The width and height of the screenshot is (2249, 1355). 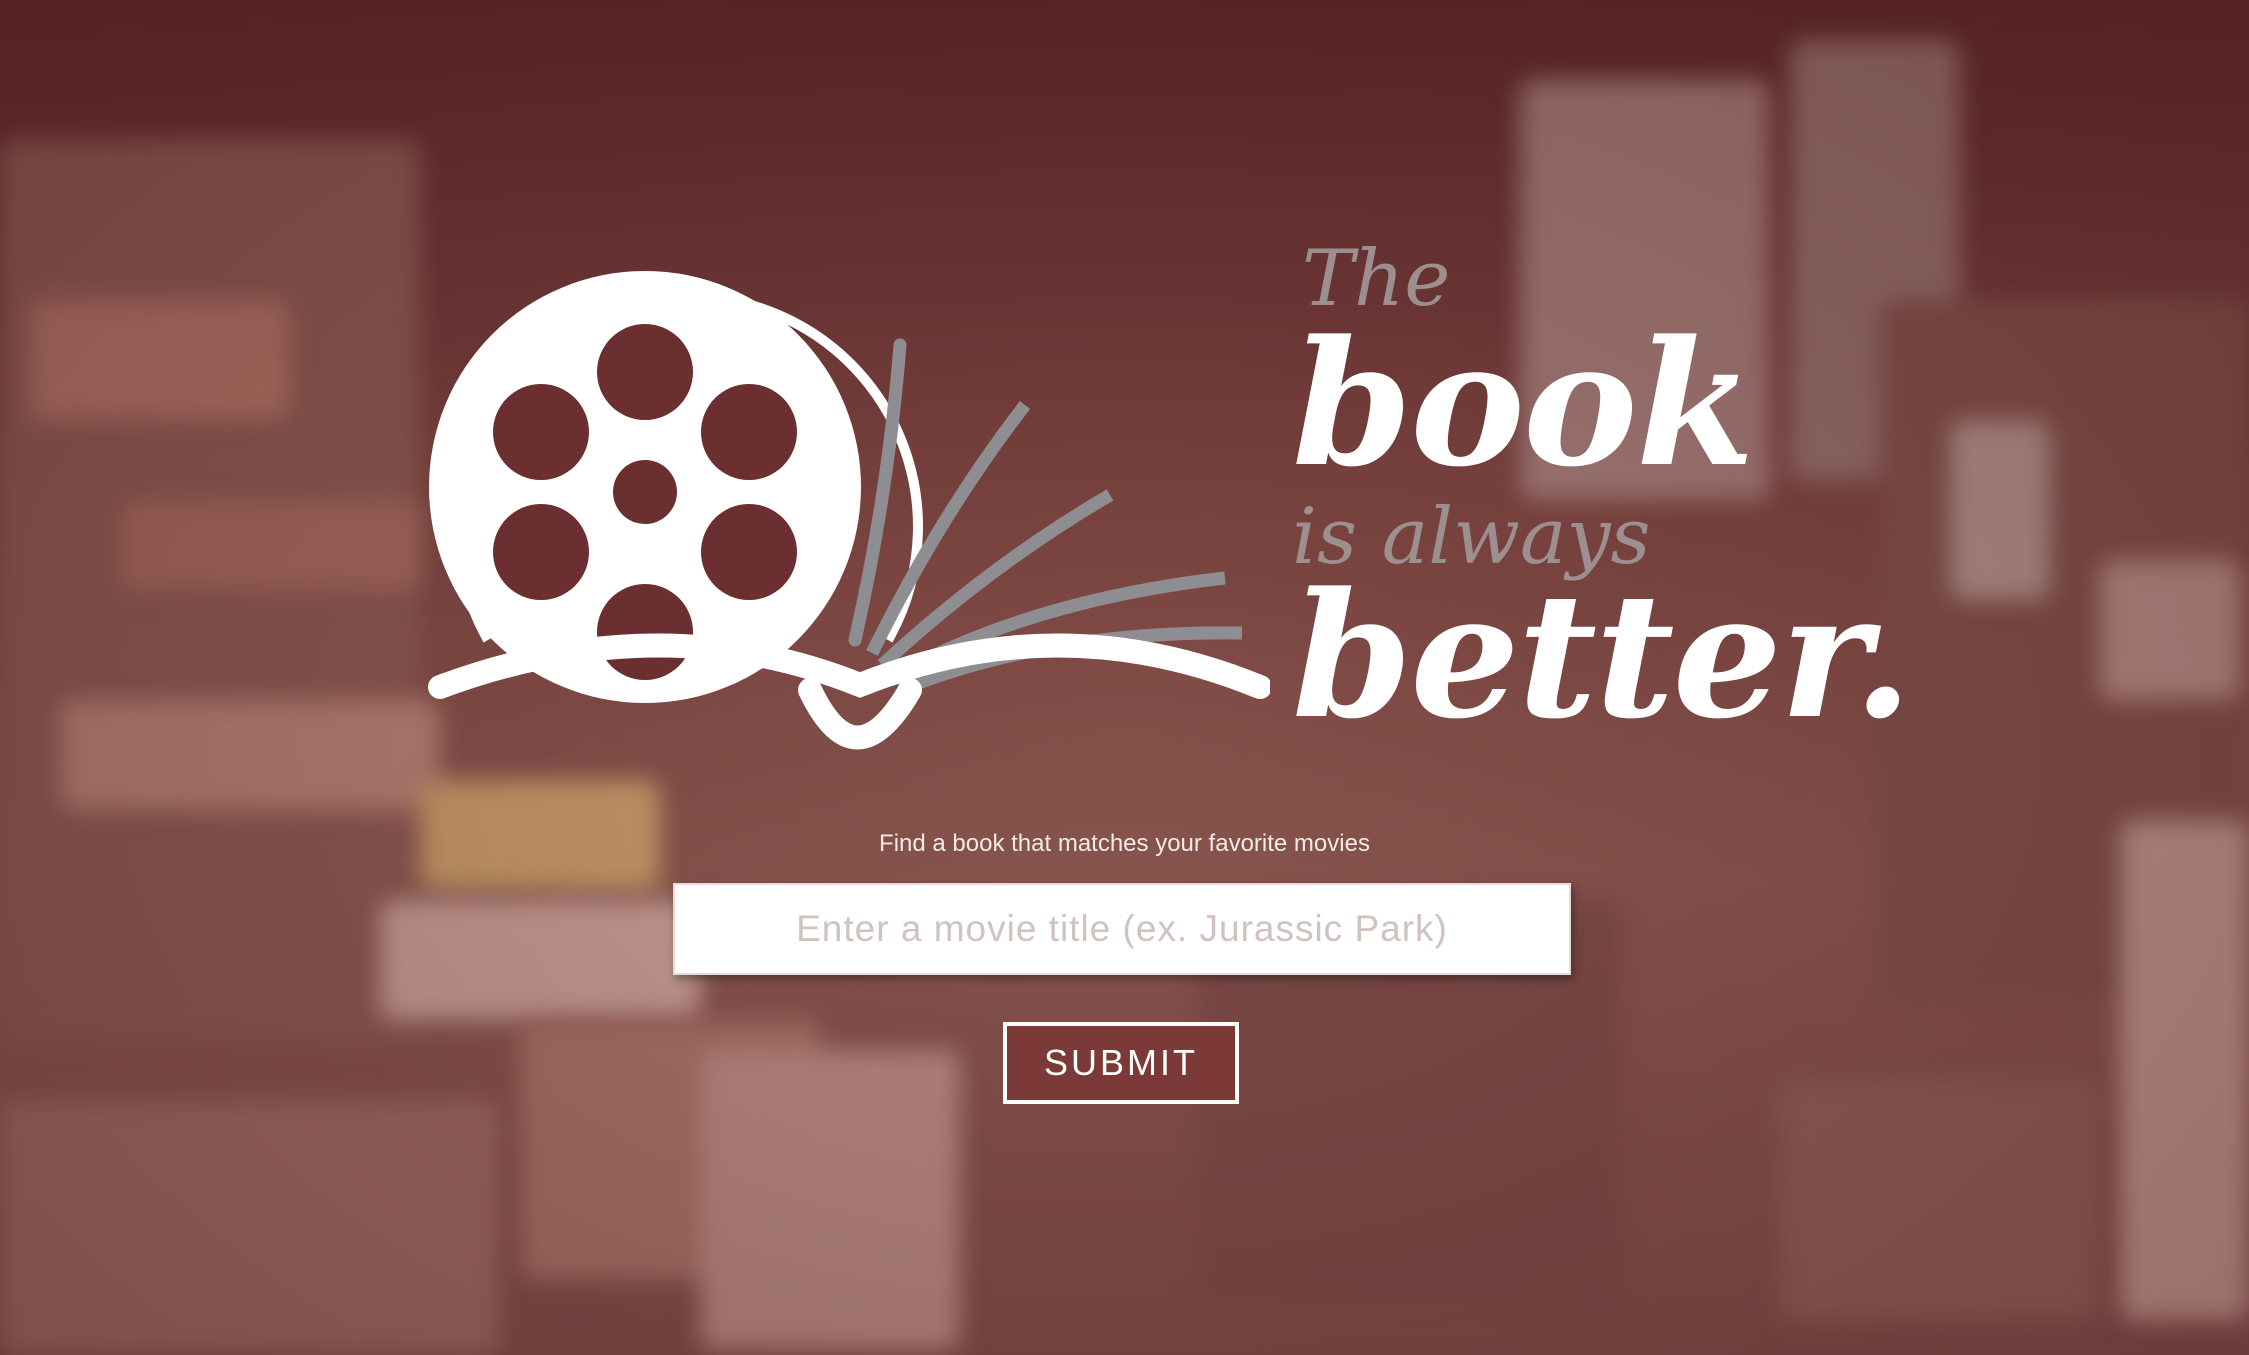 I want to click on tagline-better: better., so click(x=1602, y=655).